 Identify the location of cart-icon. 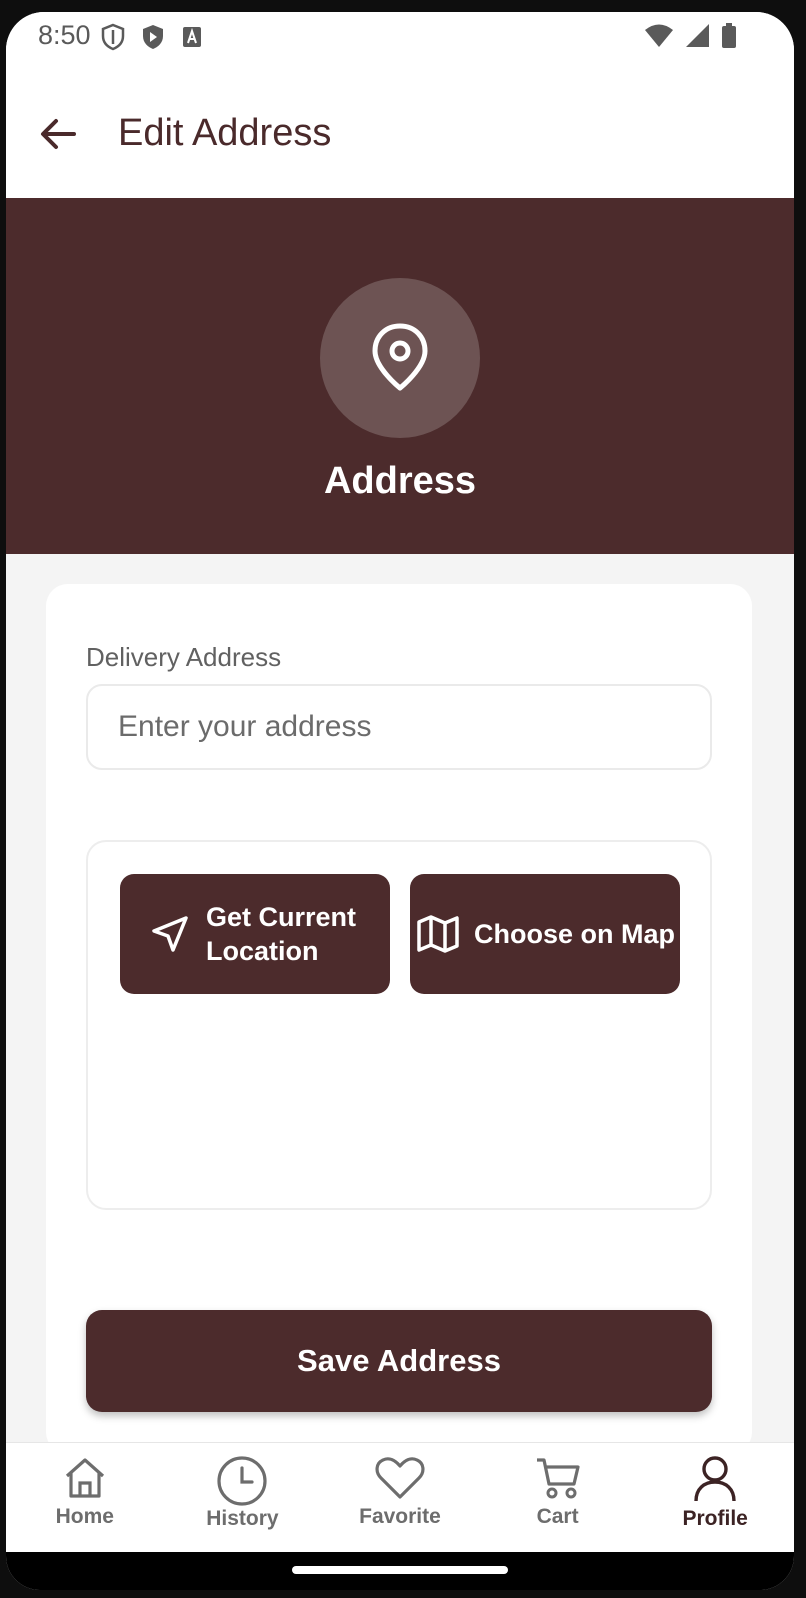
(558, 1478).